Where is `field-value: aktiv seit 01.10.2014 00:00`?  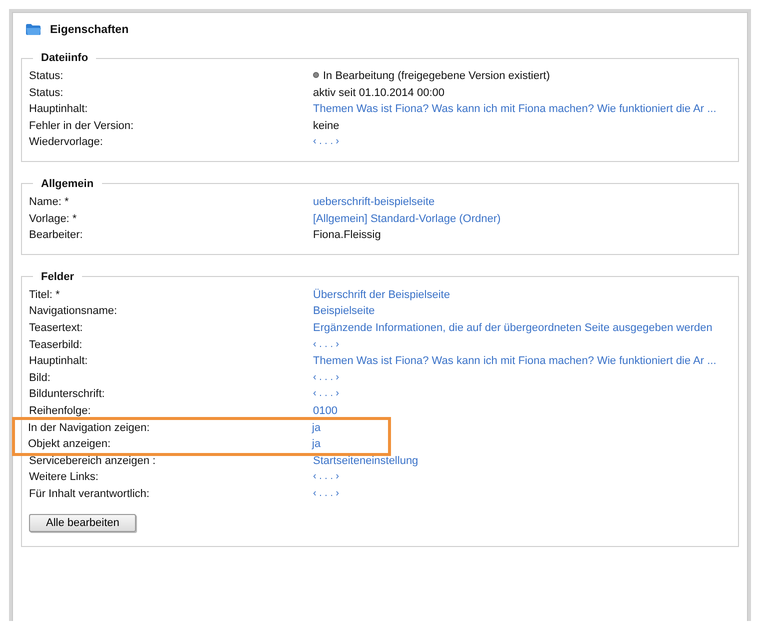 field-value: aktiv seit 01.10.2014 00:00 is located at coordinates (379, 93).